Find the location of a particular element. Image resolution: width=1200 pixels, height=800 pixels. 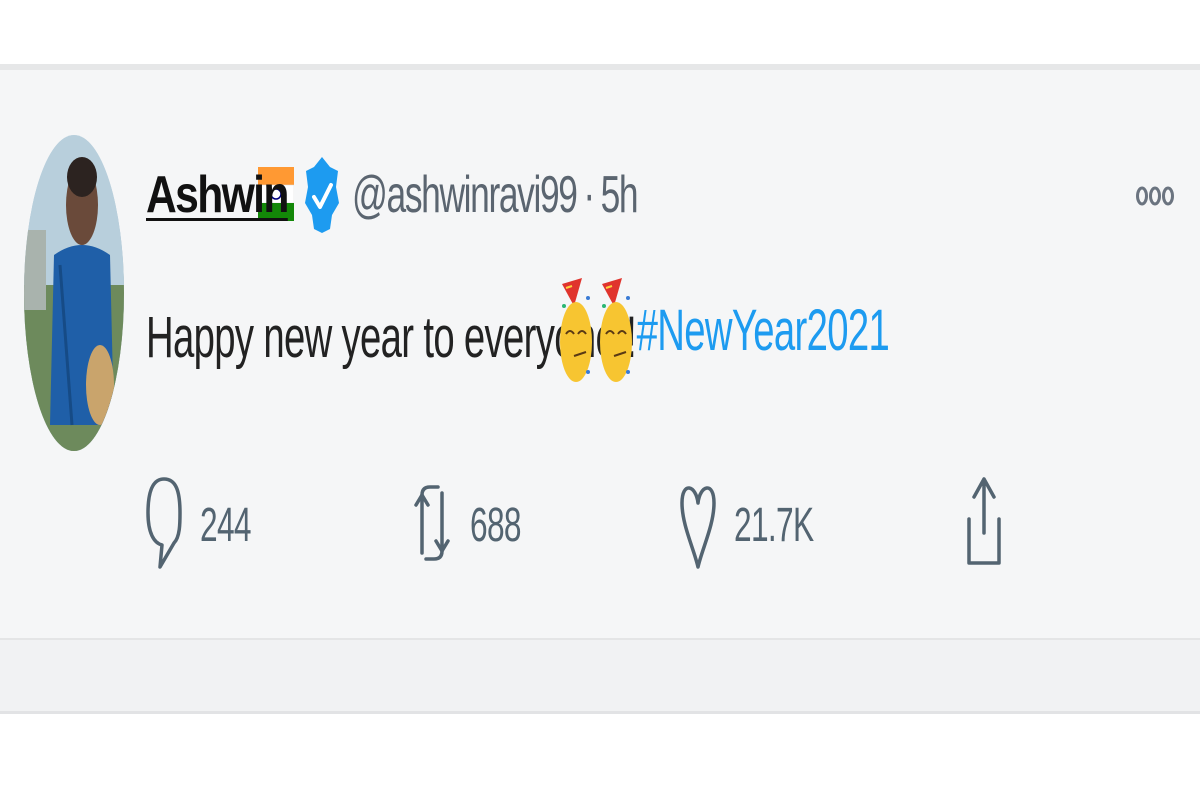

display-name: Ashwin is located at coordinates (217, 195).